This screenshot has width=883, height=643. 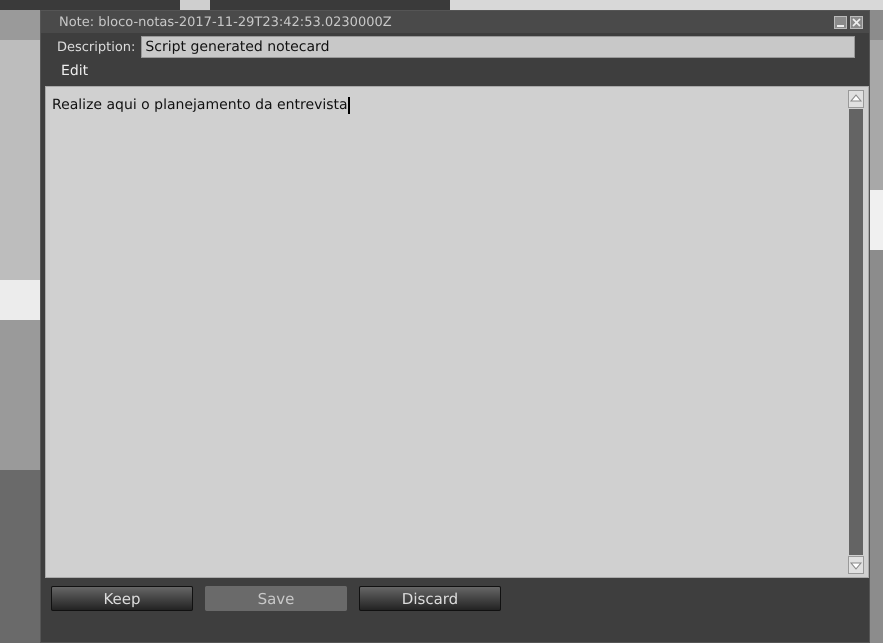 What do you see at coordinates (74, 71) in the screenshot?
I see `menu-item: Edit` at bounding box center [74, 71].